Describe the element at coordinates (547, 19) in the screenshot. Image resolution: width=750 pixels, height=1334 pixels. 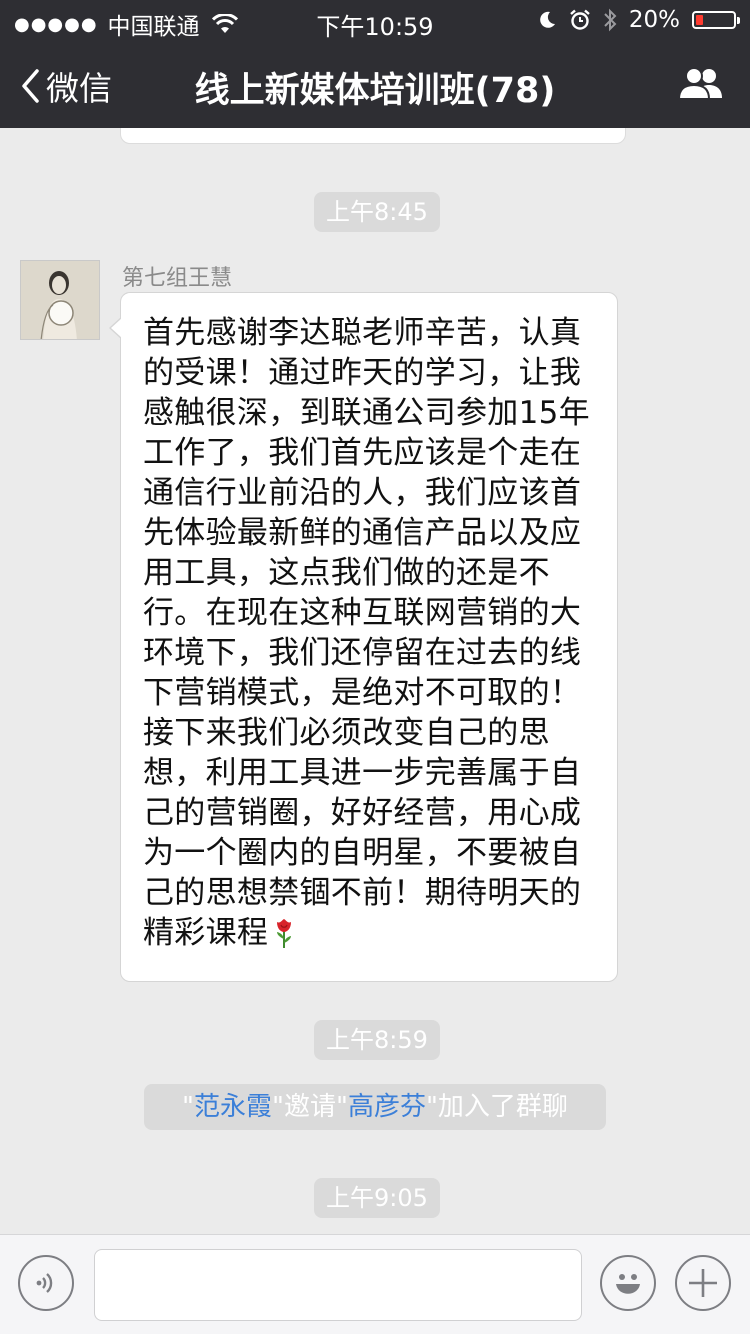
I see `moon-icon` at that location.